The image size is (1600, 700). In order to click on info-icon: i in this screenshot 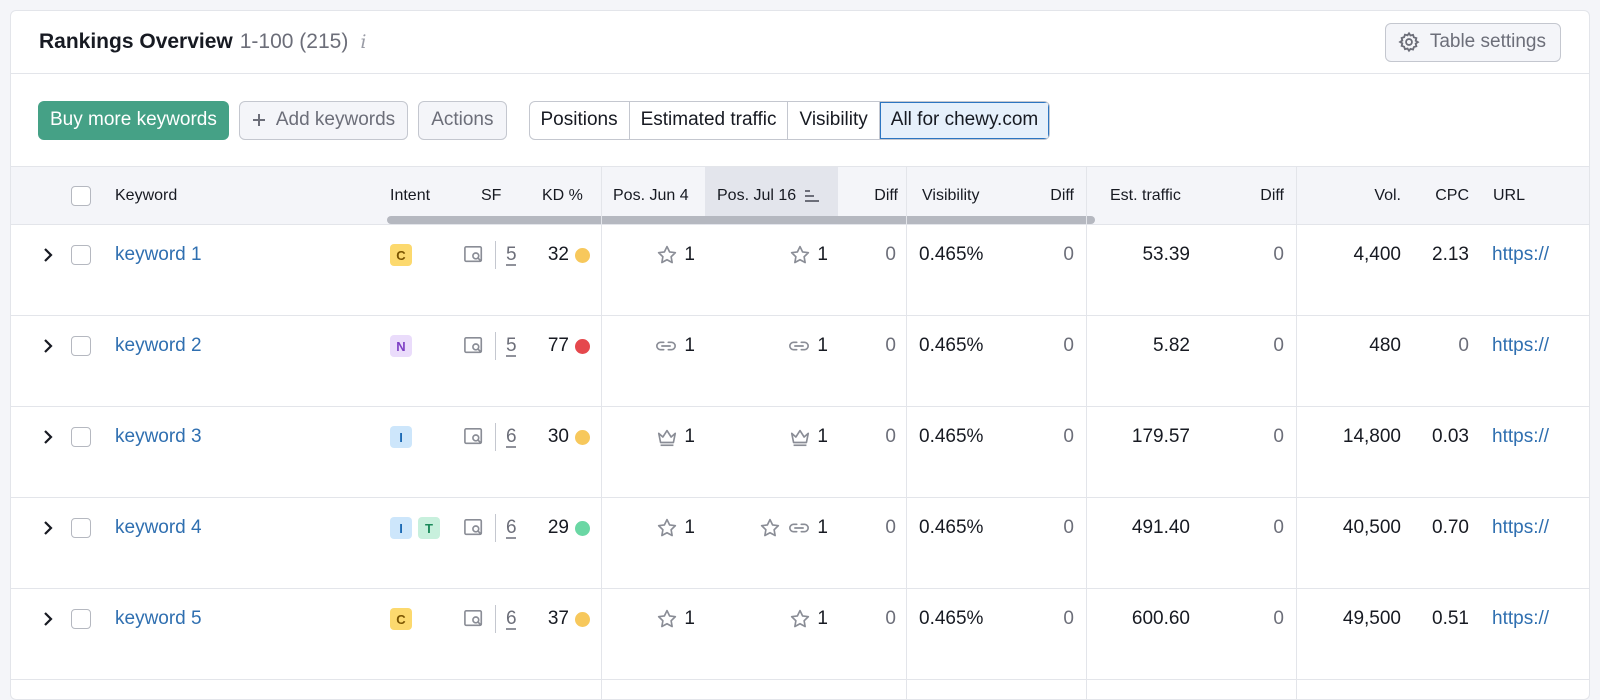, I will do `click(363, 42)`.